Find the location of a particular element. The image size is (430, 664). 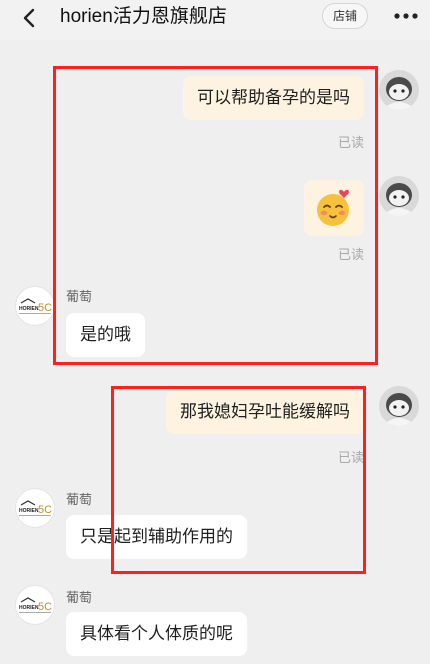

shop-title: horien活力恩旗舰店 is located at coordinates (143, 16).